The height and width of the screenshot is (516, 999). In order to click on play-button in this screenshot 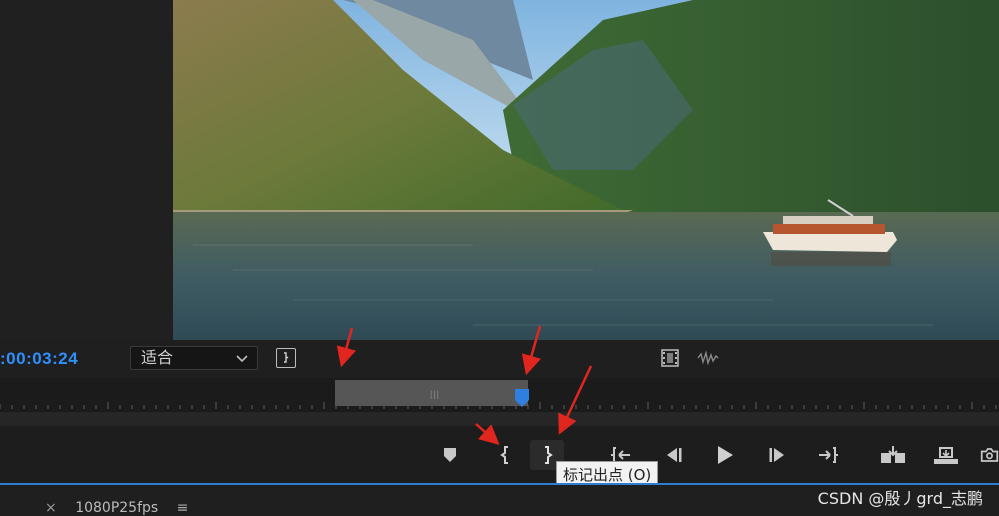, I will do `click(725, 455)`.